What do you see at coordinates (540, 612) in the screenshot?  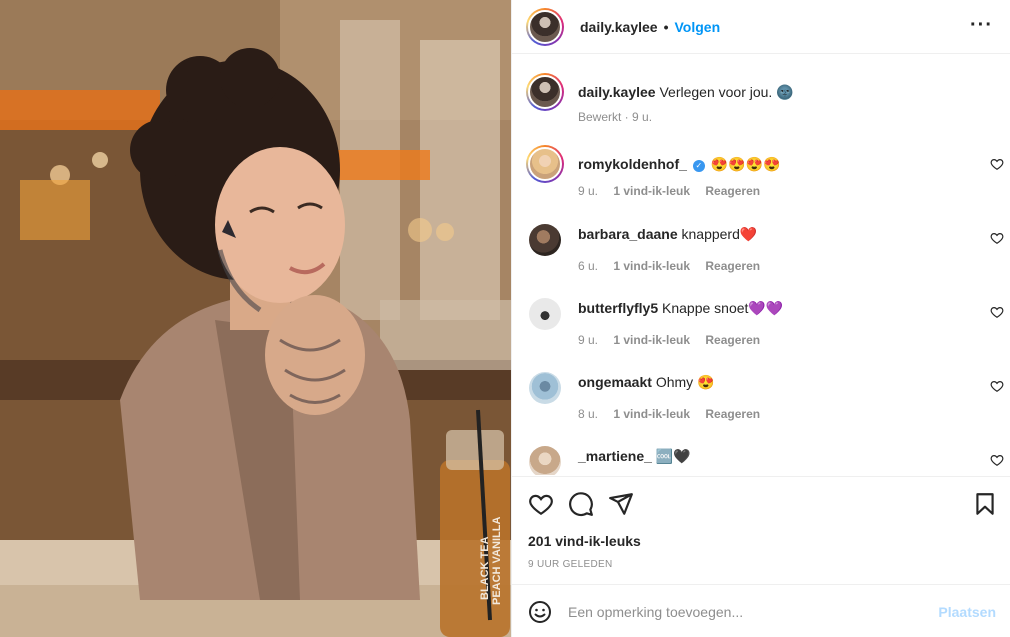 I see `emoji-smile-icon` at bounding box center [540, 612].